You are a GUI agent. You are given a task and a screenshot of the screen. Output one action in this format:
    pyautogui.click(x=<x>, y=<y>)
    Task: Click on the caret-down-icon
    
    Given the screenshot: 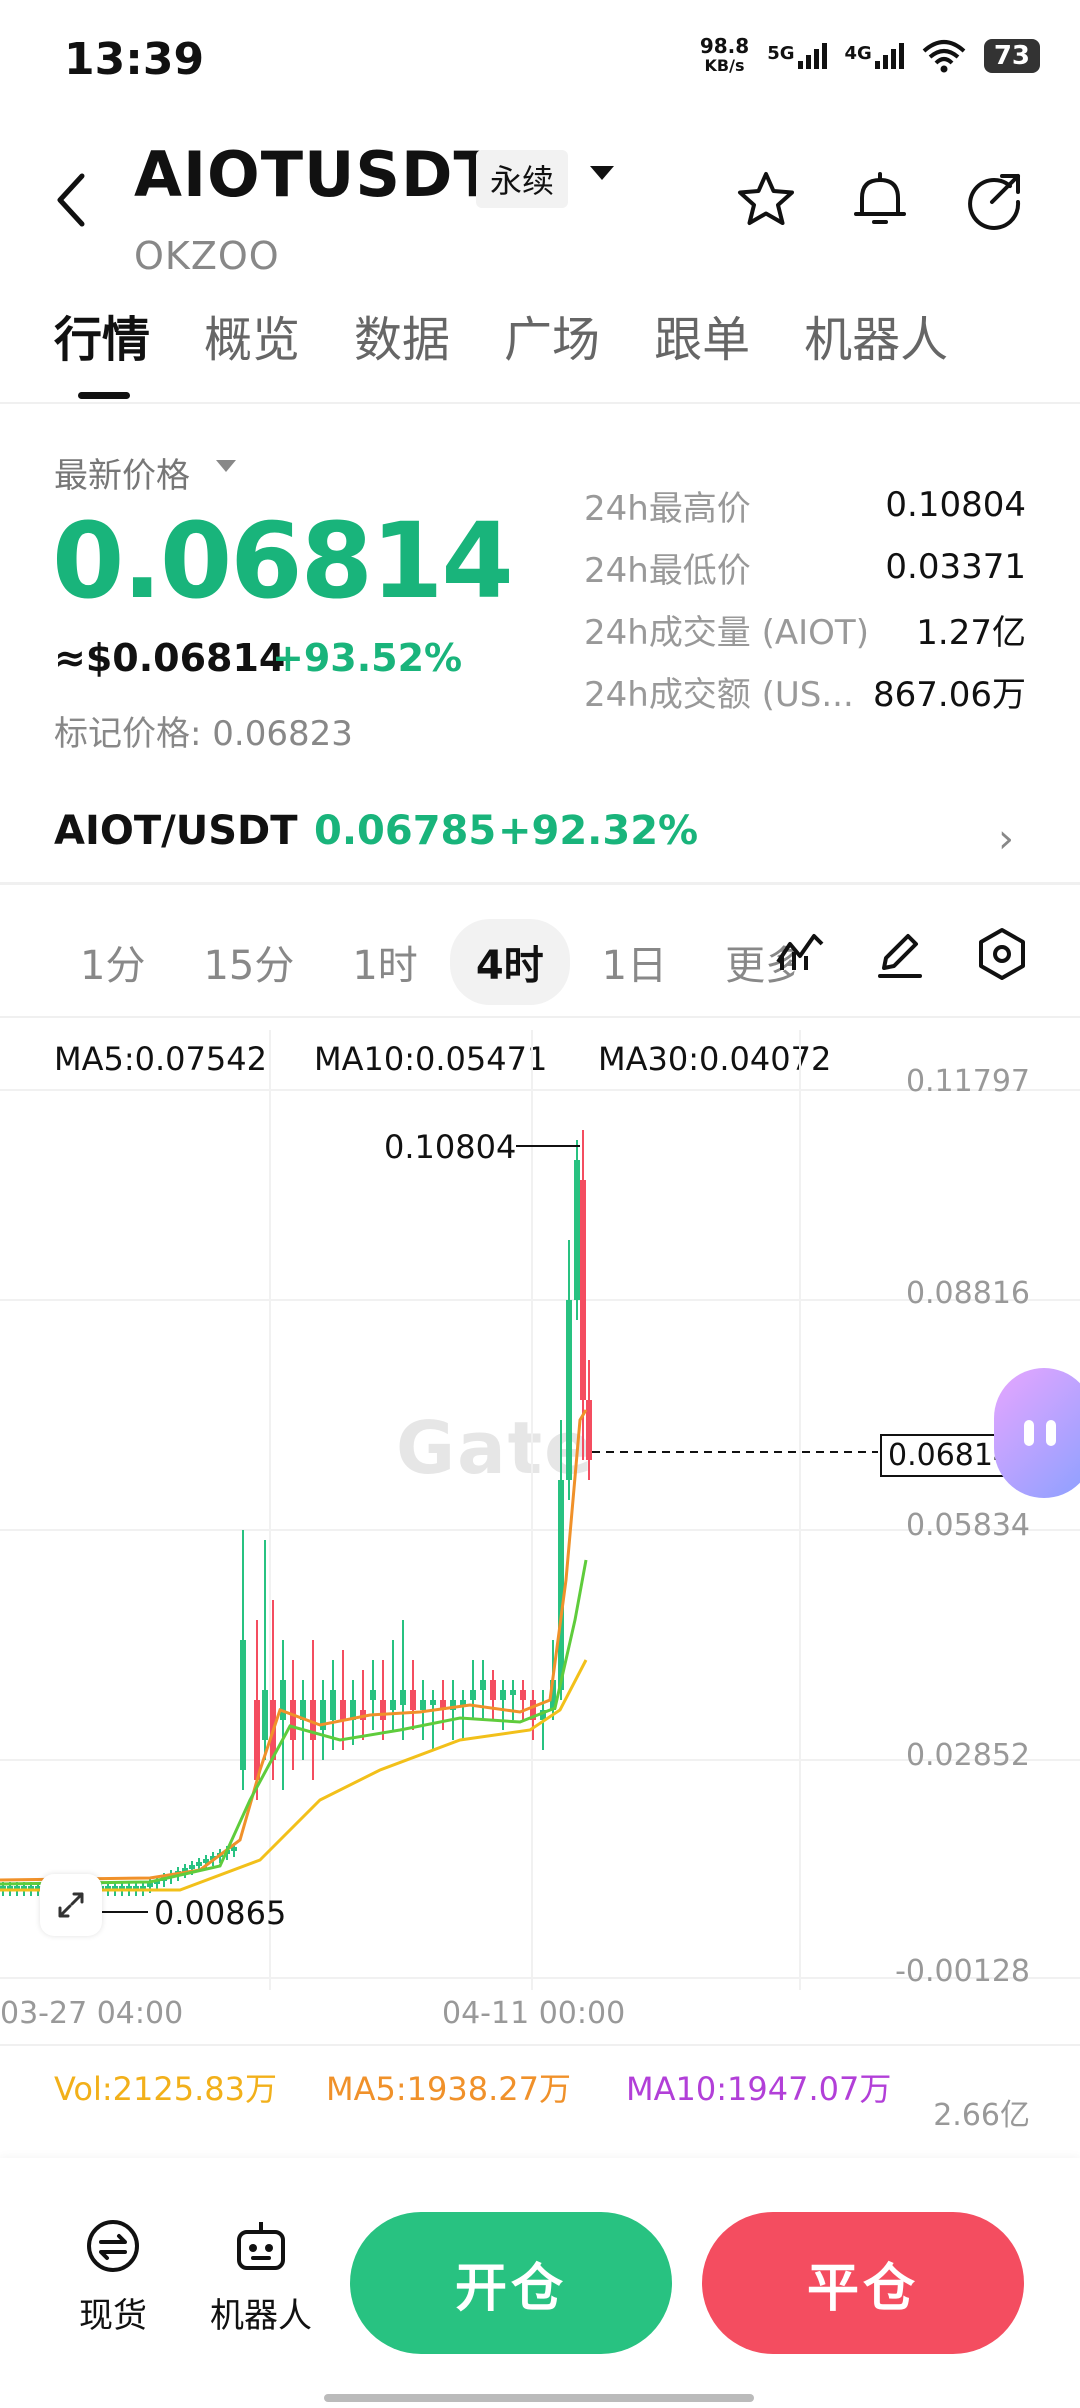 What is the action you would take?
    pyautogui.click(x=226, y=466)
    